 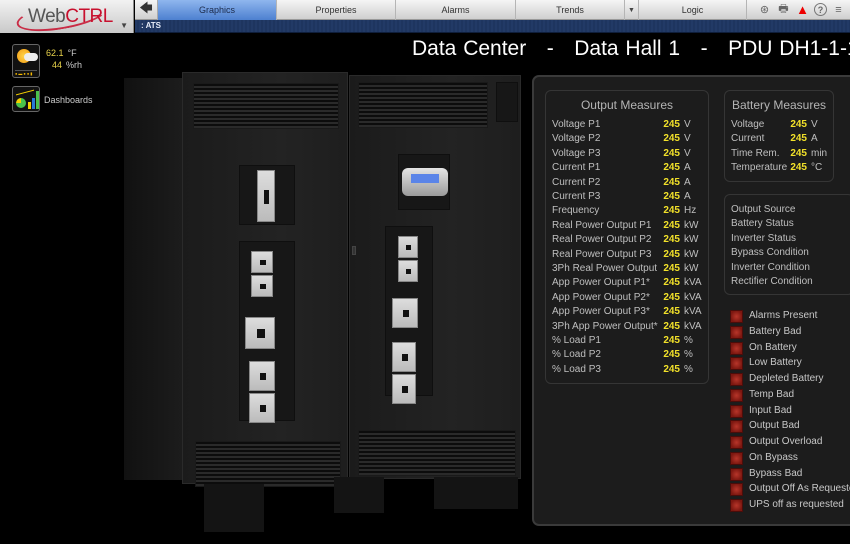 I want to click on tab-trends: Trends, so click(x=570, y=10).